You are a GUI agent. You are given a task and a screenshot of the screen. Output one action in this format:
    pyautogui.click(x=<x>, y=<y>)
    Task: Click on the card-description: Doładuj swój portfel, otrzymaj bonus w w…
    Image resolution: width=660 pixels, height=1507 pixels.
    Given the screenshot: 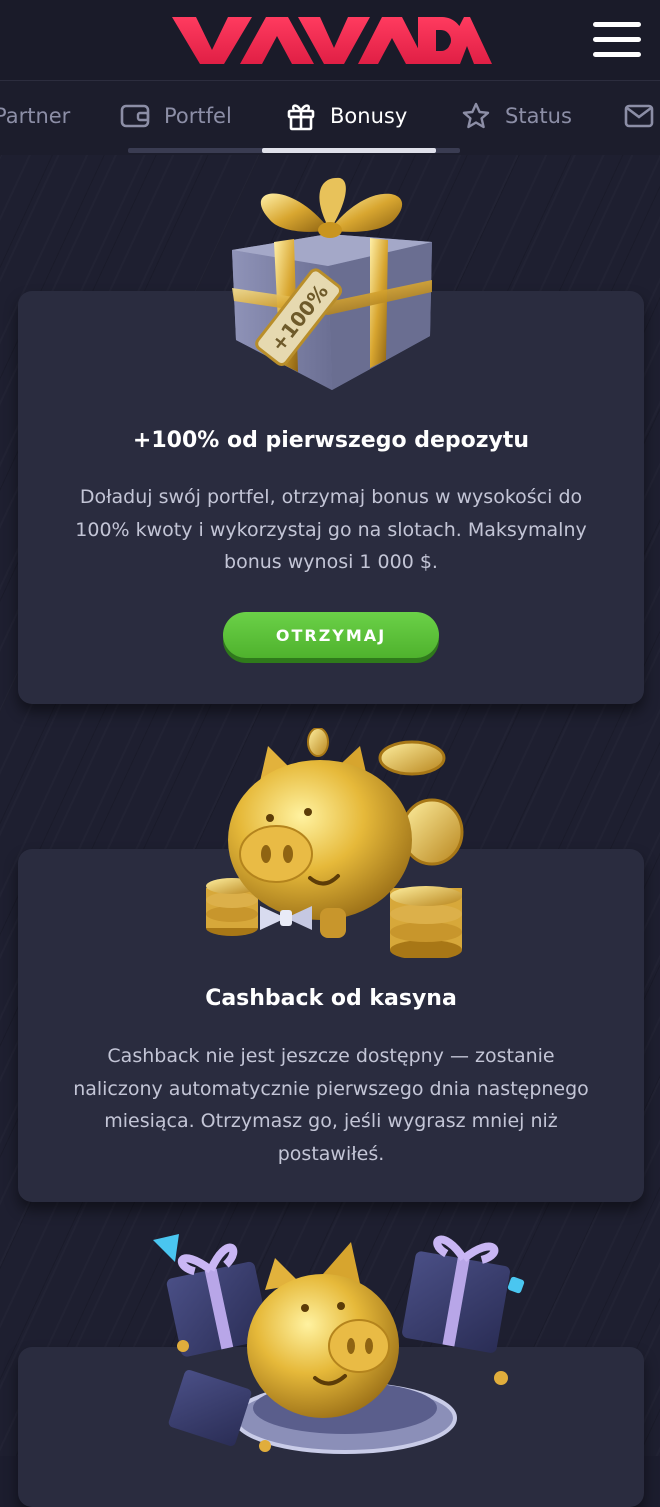 What is the action you would take?
    pyautogui.click(x=331, y=530)
    